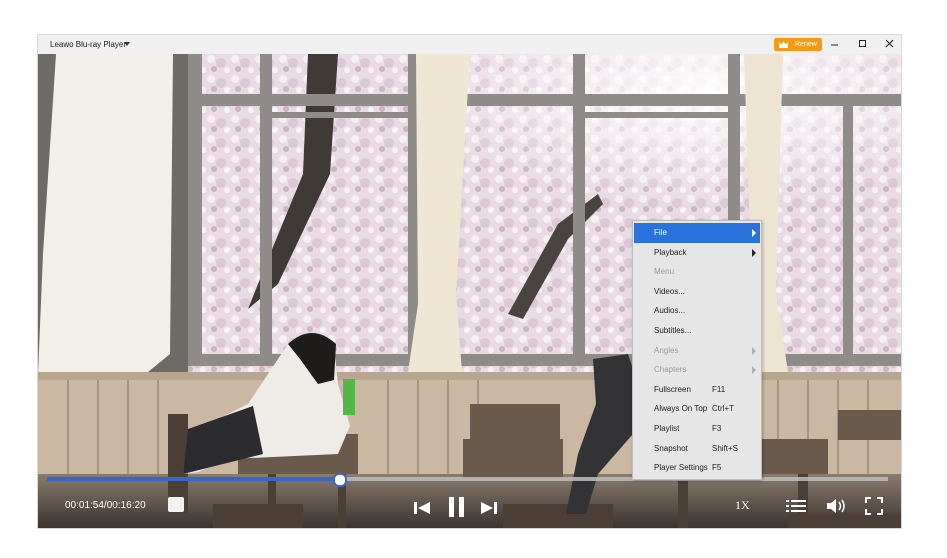  Describe the element at coordinates (105, 505) in the screenshot. I see `time-display: 00:01:54/00:16:20` at that location.